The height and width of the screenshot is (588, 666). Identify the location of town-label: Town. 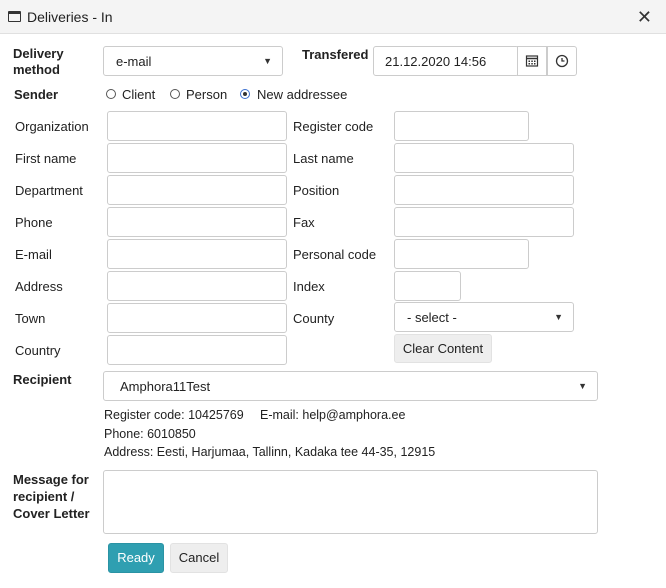
(30, 318).